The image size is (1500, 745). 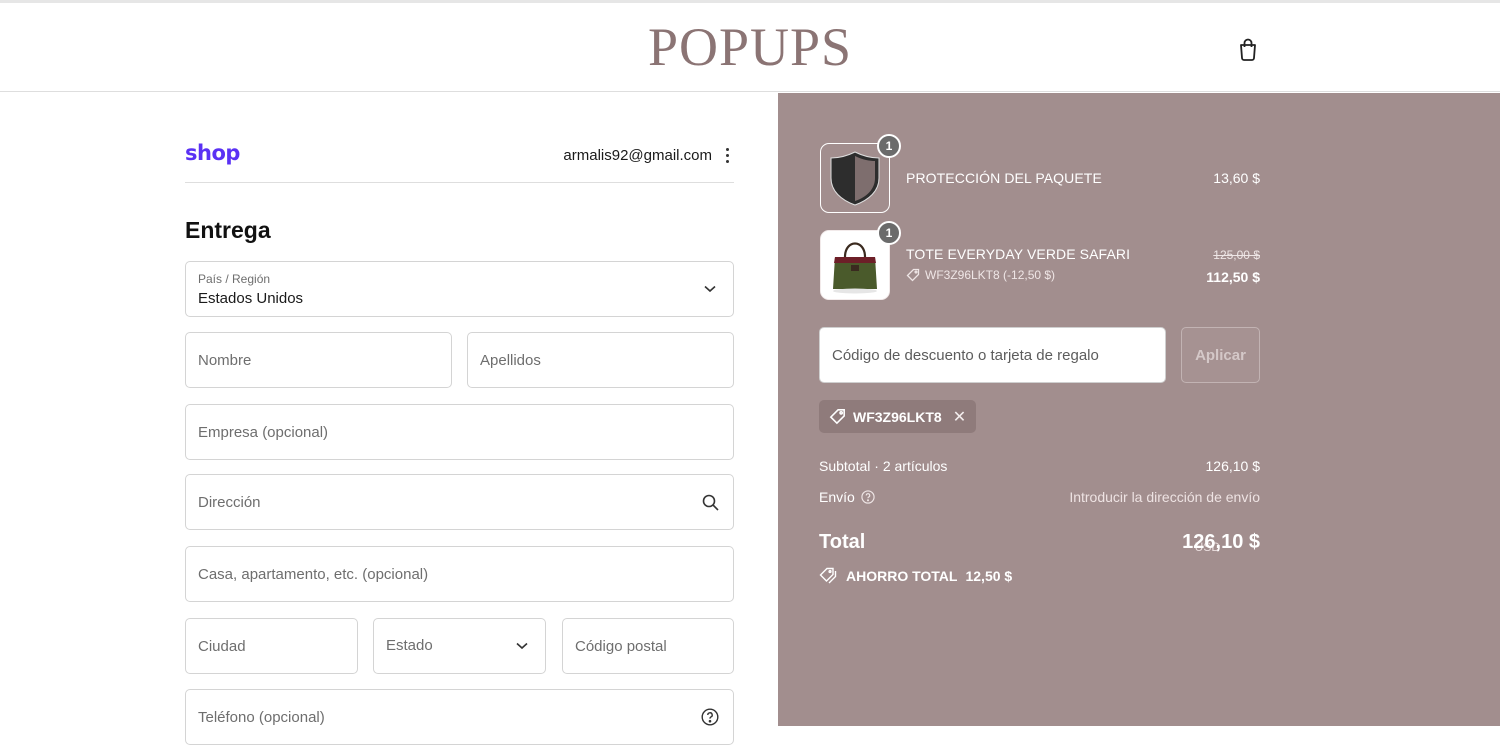 What do you see at coordinates (446, 432) in the screenshot?
I see `company-input` at bounding box center [446, 432].